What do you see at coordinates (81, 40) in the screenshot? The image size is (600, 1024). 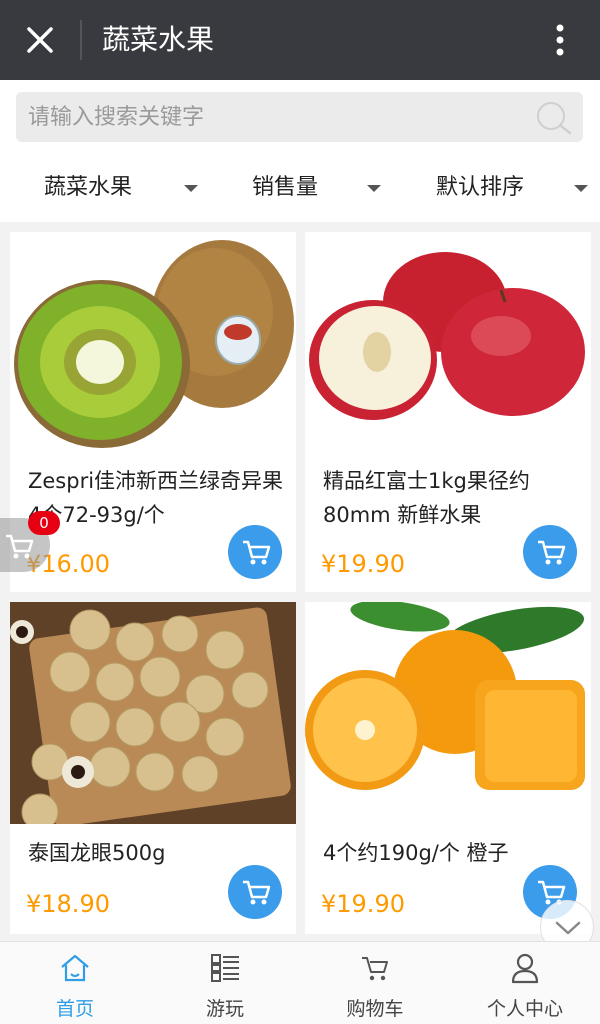 I see `header-divider` at bounding box center [81, 40].